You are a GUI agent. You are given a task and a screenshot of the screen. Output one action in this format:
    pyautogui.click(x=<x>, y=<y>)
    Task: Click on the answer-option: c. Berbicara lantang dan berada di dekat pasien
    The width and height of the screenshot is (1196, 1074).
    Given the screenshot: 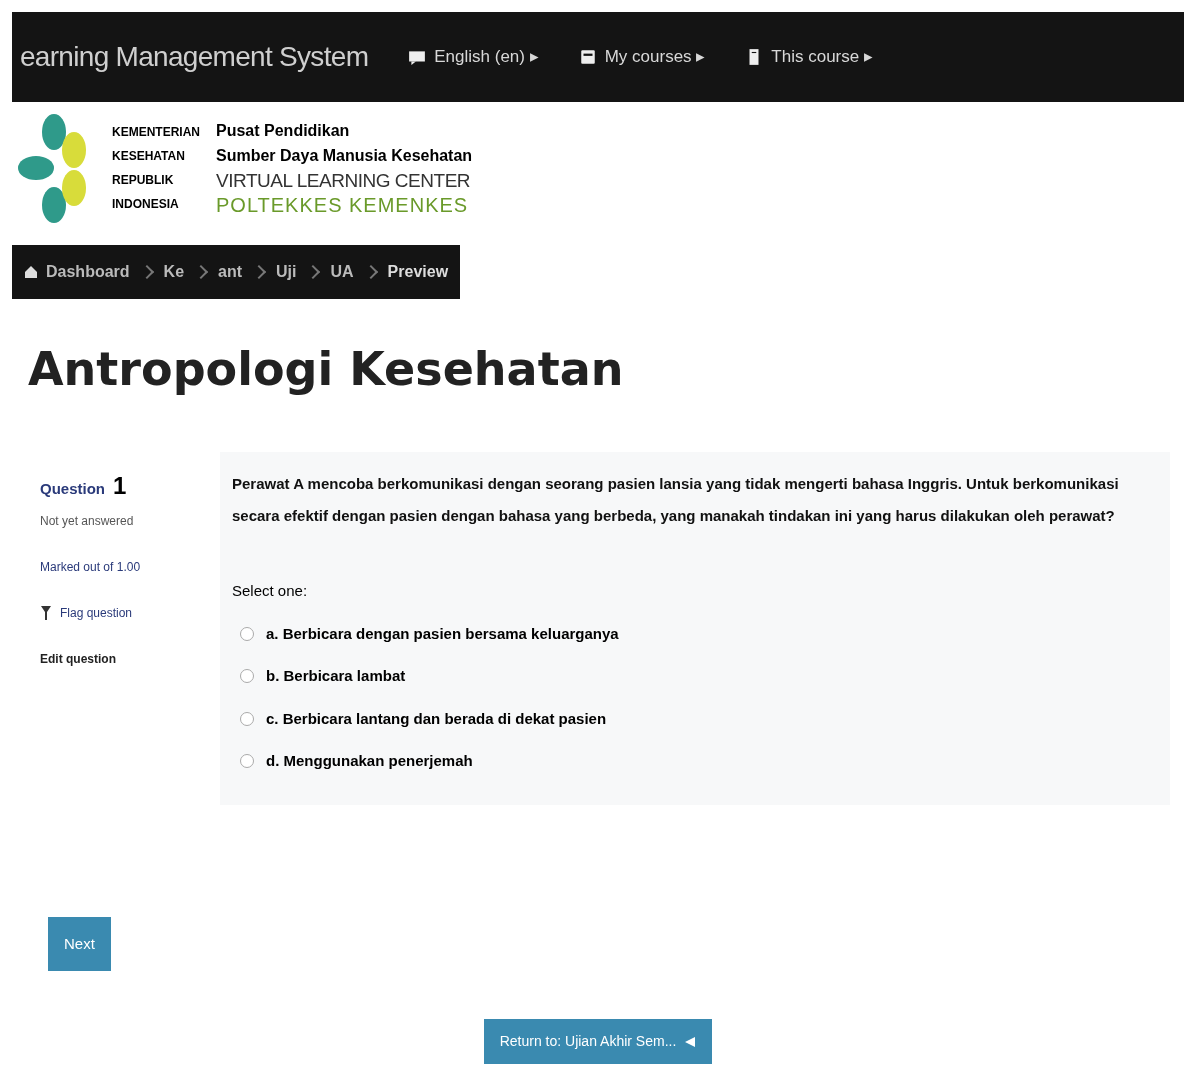 What is the action you would take?
    pyautogui.click(x=699, y=718)
    